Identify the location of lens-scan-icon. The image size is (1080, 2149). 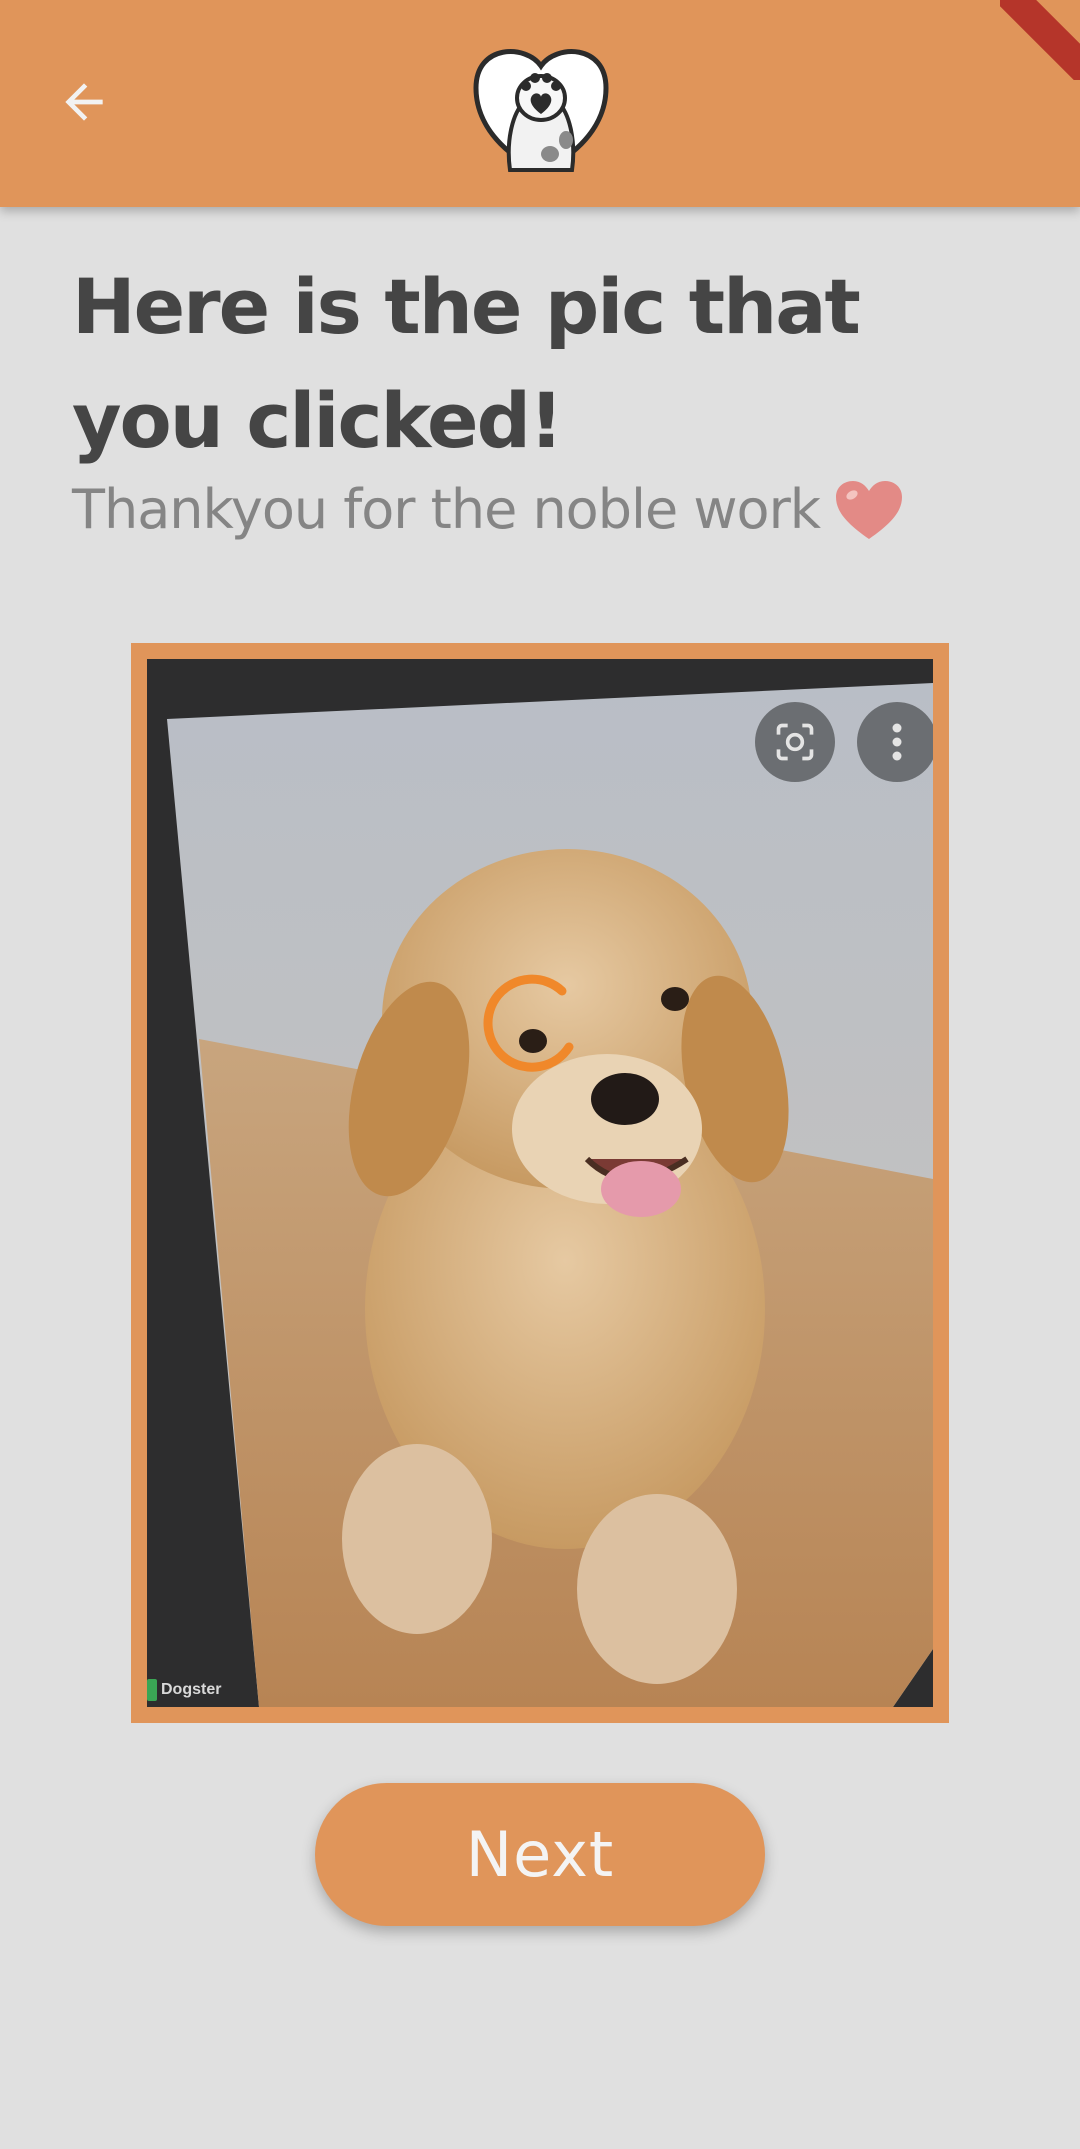
(795, 742).